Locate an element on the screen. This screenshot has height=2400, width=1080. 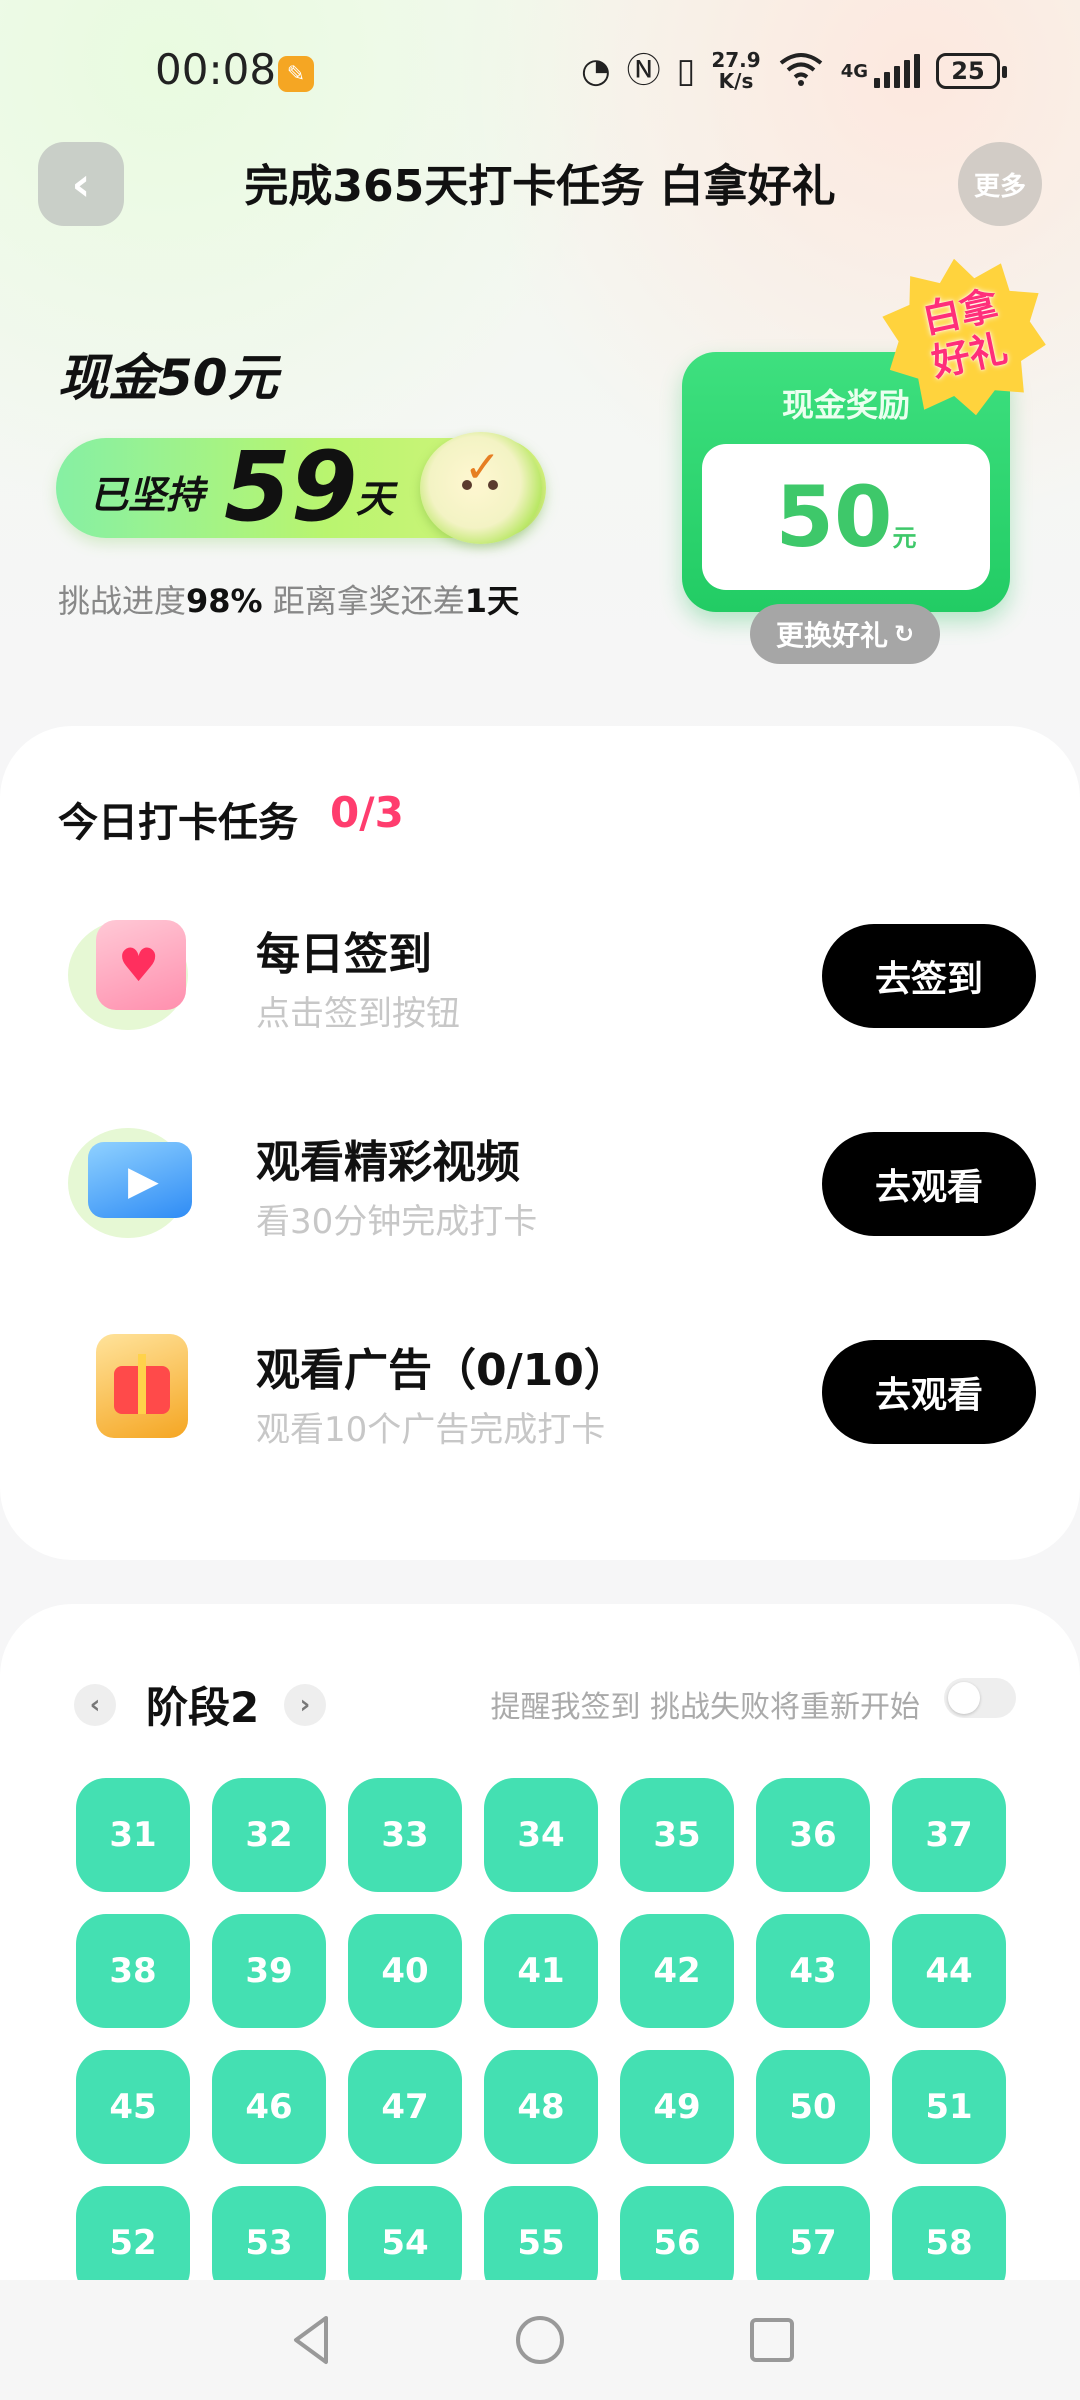
task-title: 每日签到 is located at coordinates (344, 954).